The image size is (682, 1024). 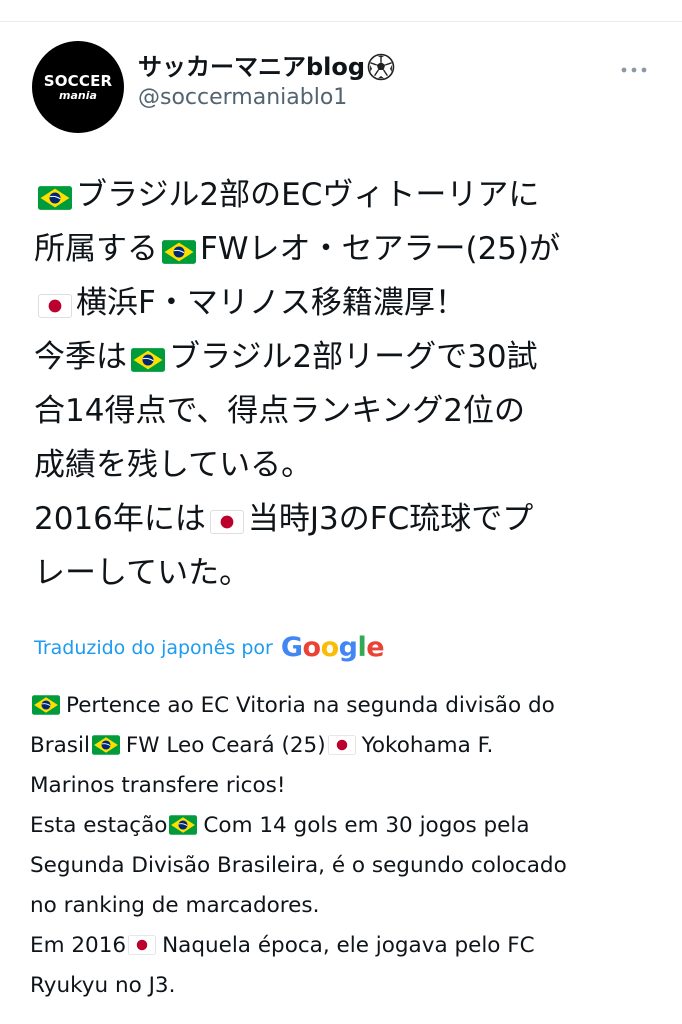 I want to click on text-line: 成績を残している。, so click(x=344, y=465).